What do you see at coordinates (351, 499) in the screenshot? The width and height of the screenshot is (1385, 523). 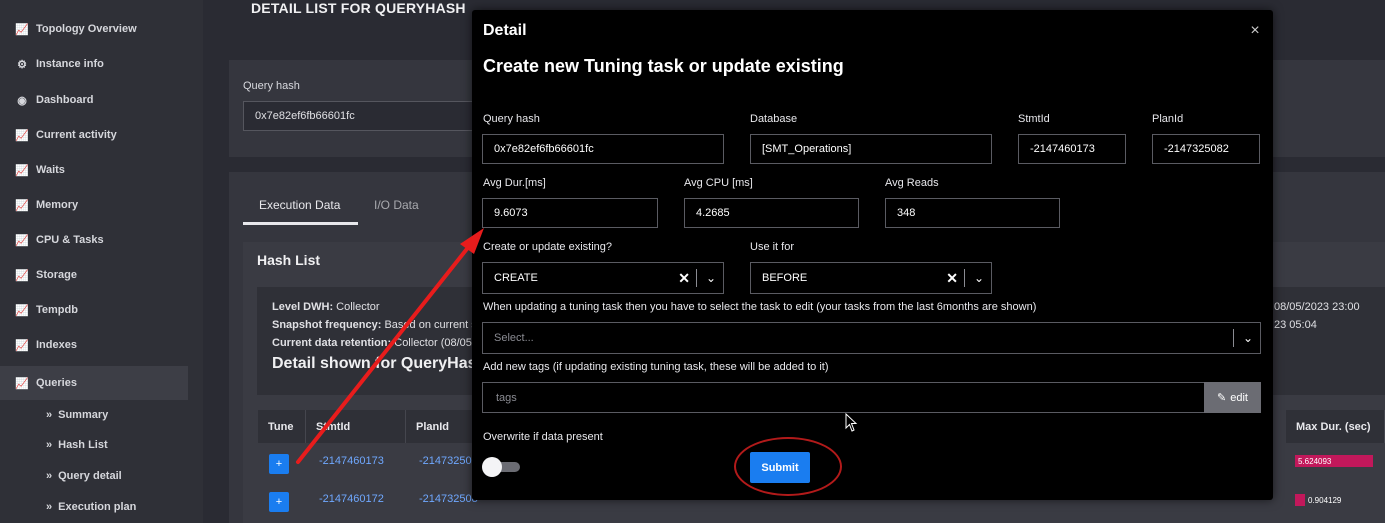 I see `table-cell-stmtid: -2147460172` at bounding box center [351, 499].